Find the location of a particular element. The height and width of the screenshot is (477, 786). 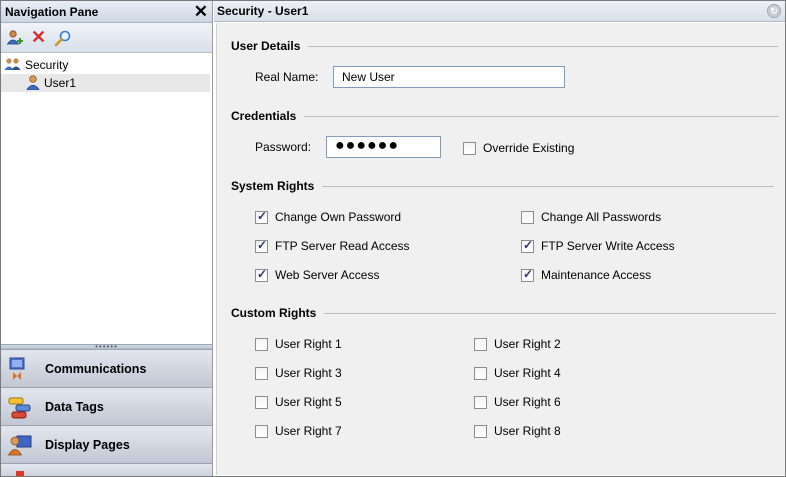

tree-item-label: Security is located at coordinates (47, 65).